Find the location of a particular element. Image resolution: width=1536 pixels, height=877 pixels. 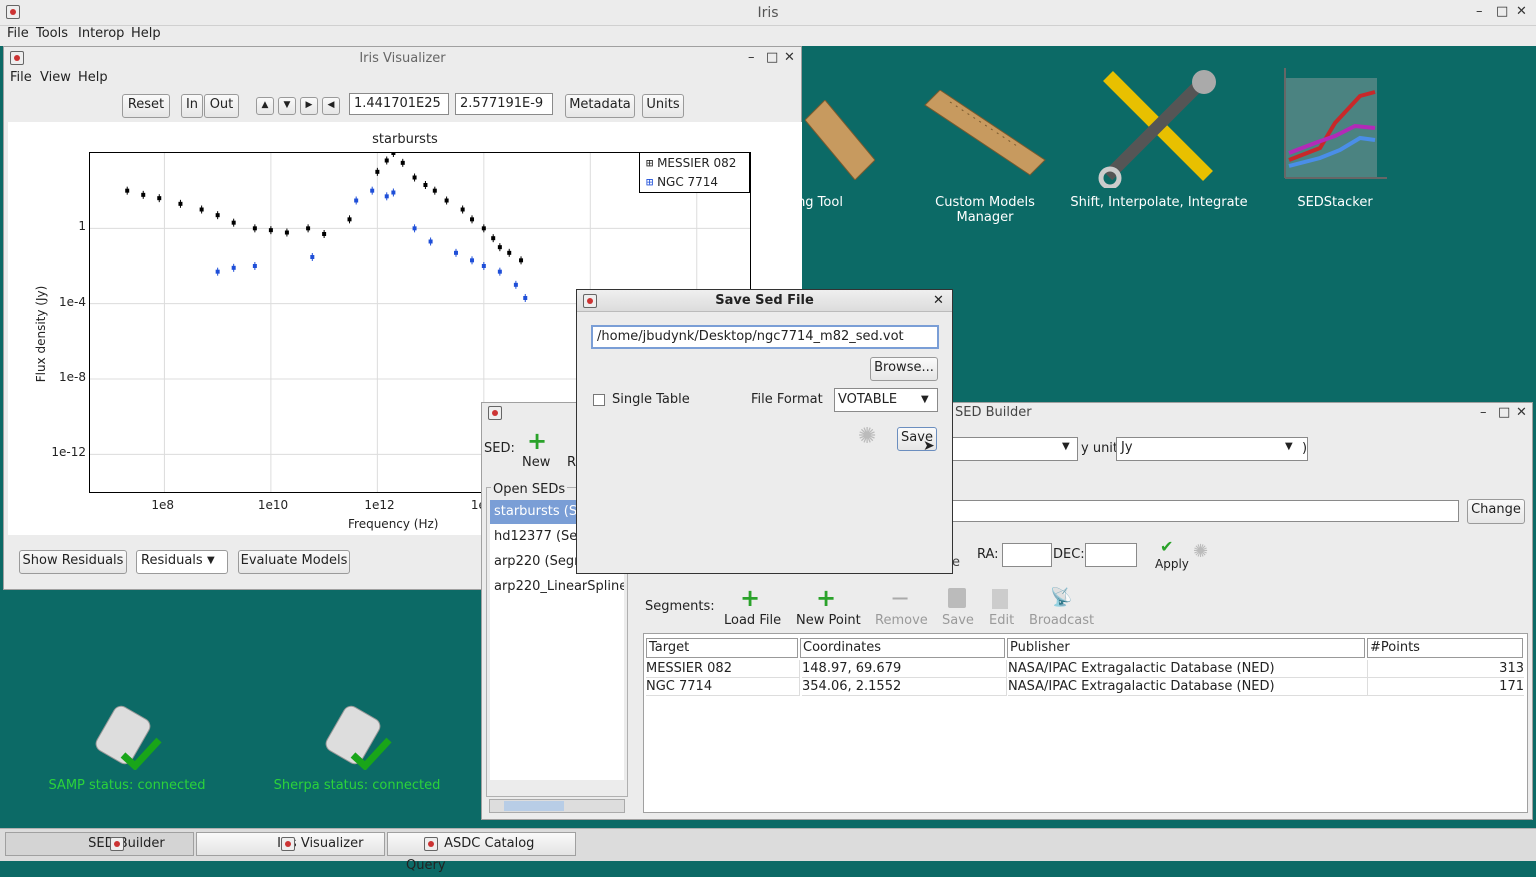

menu-interop: Interop is located at coordinates (101, 33).